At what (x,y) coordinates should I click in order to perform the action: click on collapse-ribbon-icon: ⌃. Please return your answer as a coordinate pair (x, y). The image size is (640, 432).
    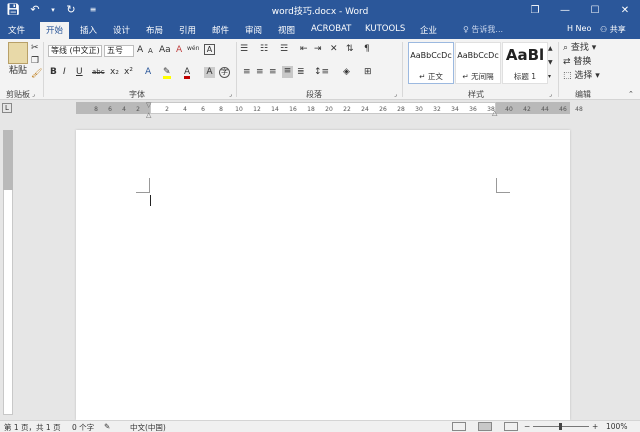
    Looking at the image, I should click on (631, 94).